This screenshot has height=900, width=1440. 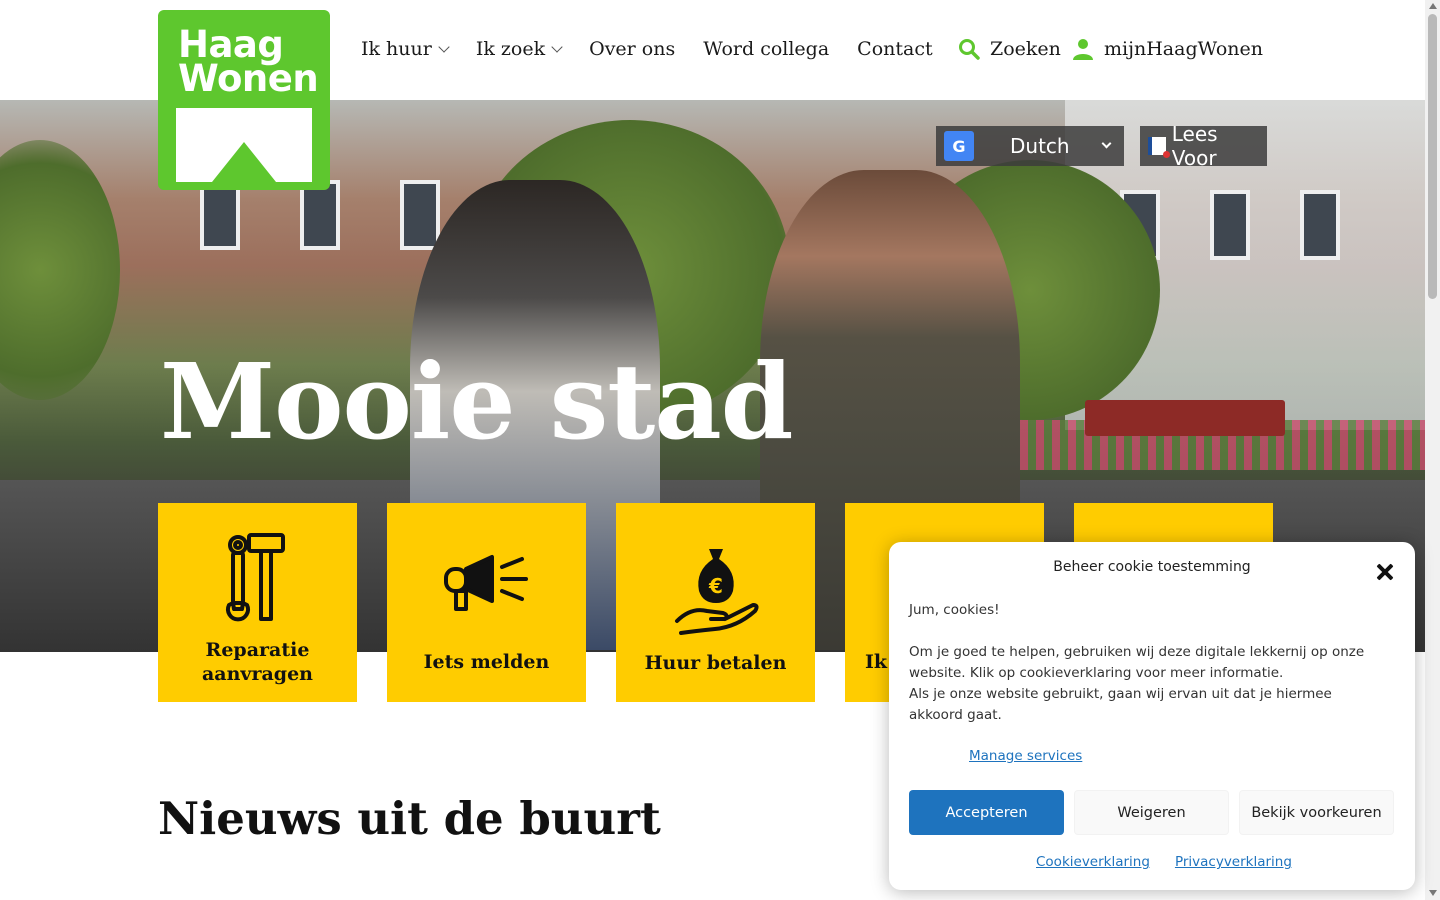 What do you see at coordinates (257, 662) in the screenshot?
I see `tile-label: Reparatie aanvragen` at bounding box center [257, 662].